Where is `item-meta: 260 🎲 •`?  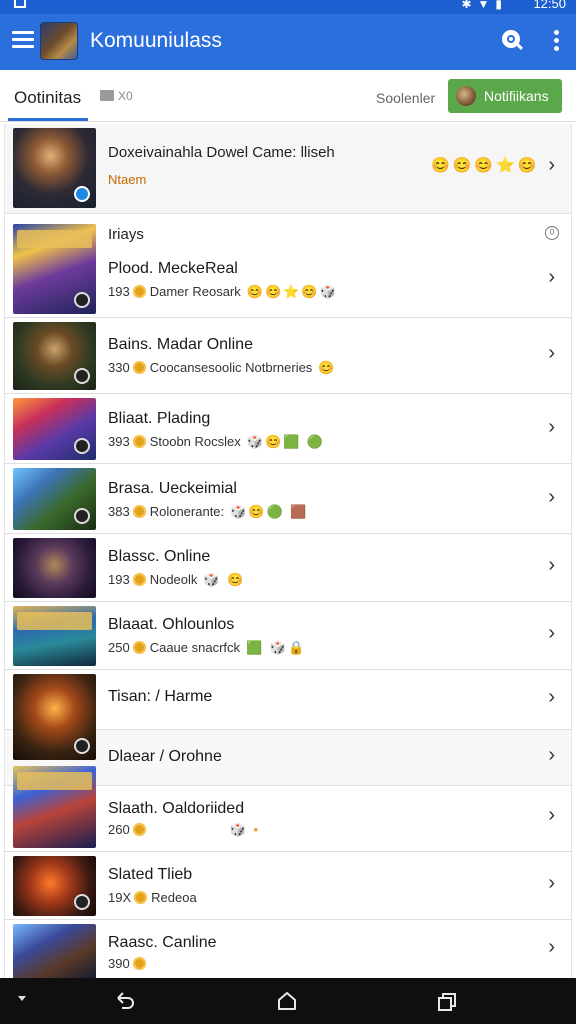
item-meta: 260 🎲 • is located at coordinates (184, 830).